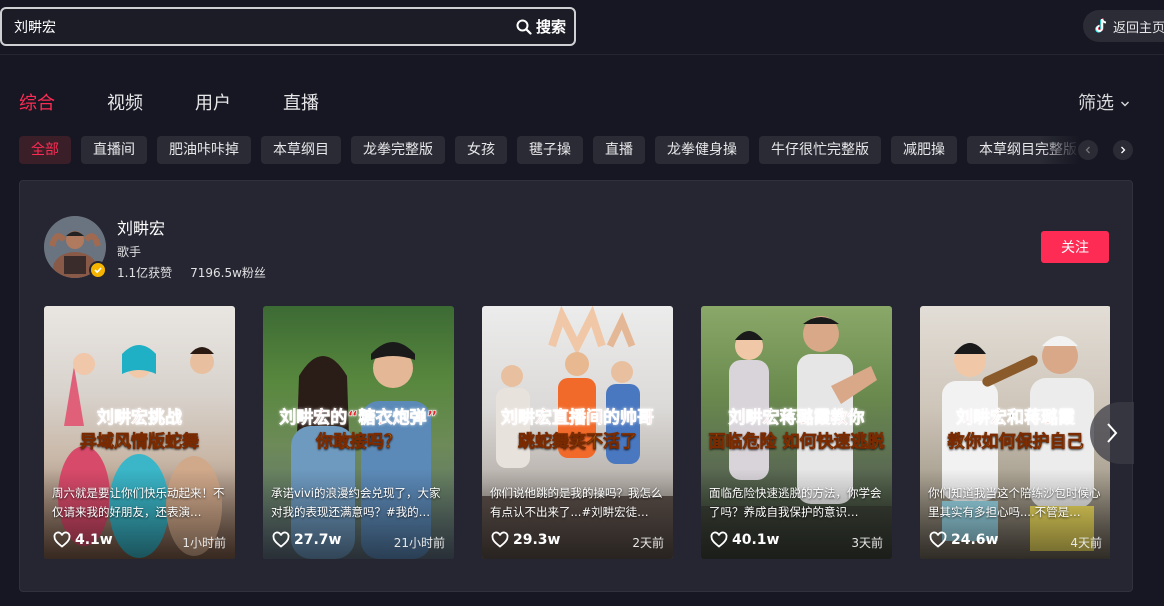 The width and height of the screenshot is (1164, 606). I want to click on video-time: 3天前, so click(867, 543).